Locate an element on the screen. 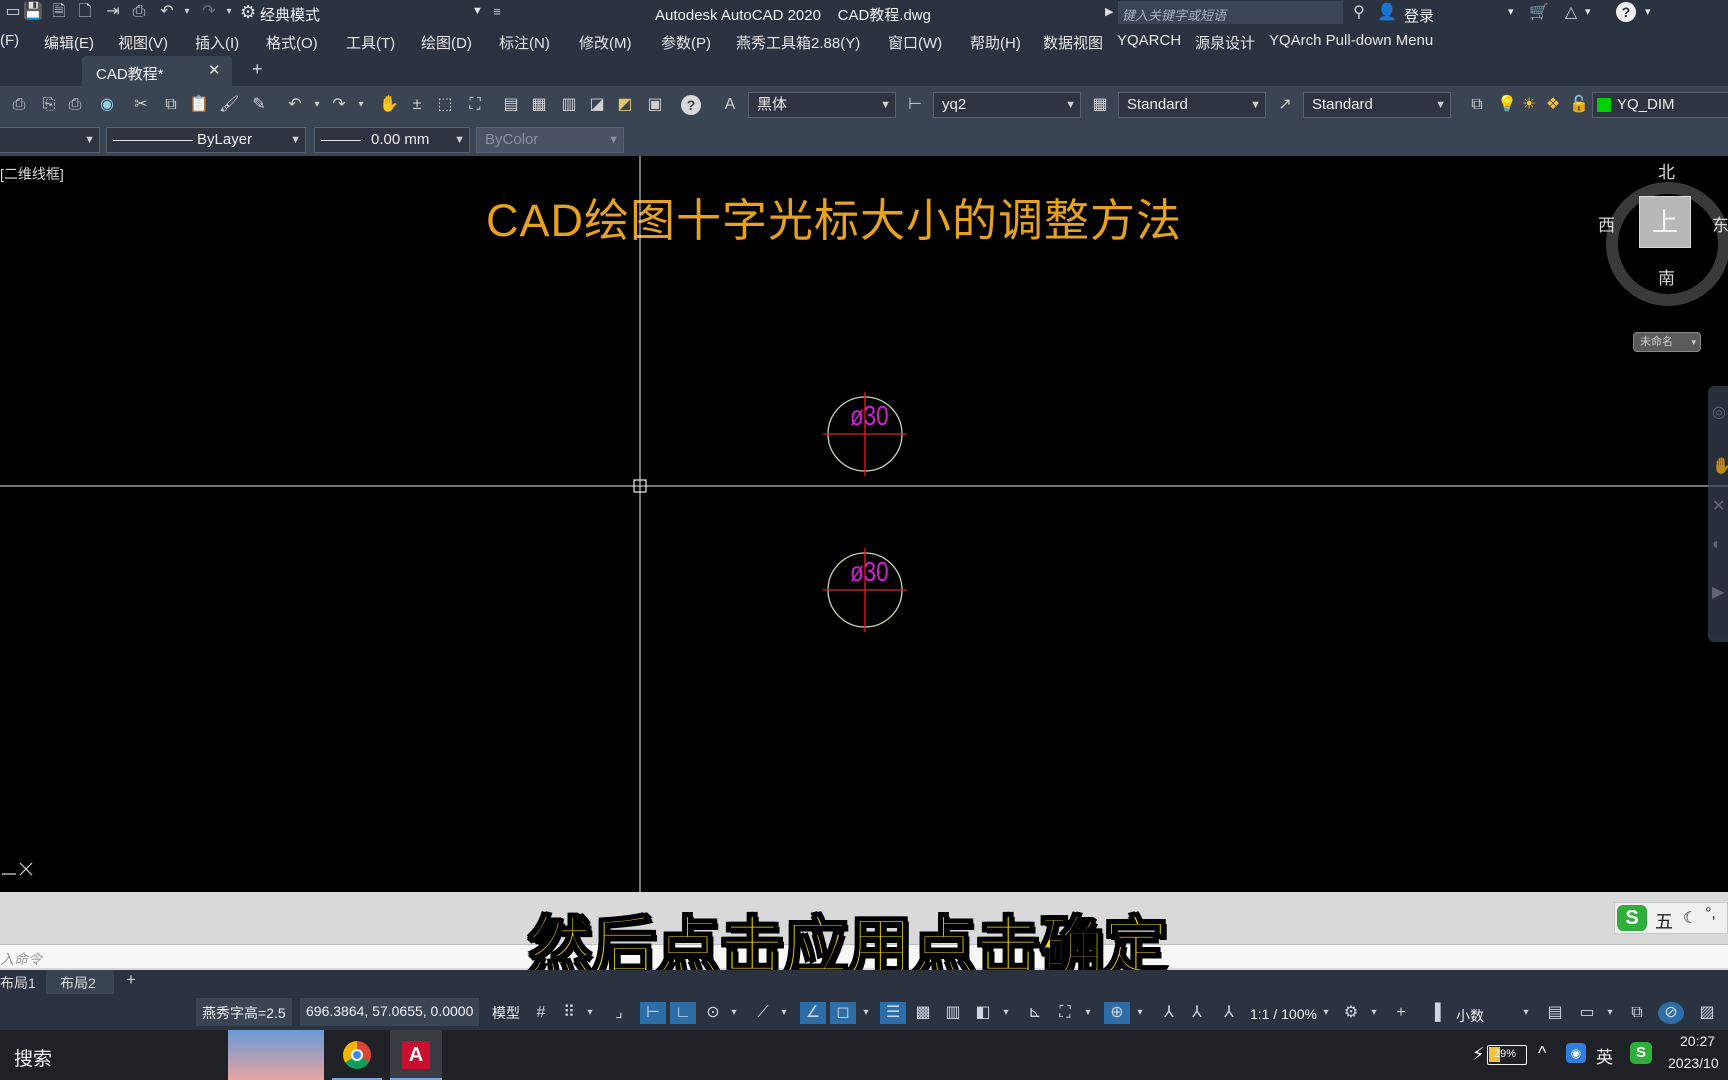  match-properties-icon: 🖌 is located at coordinates (229, 105).